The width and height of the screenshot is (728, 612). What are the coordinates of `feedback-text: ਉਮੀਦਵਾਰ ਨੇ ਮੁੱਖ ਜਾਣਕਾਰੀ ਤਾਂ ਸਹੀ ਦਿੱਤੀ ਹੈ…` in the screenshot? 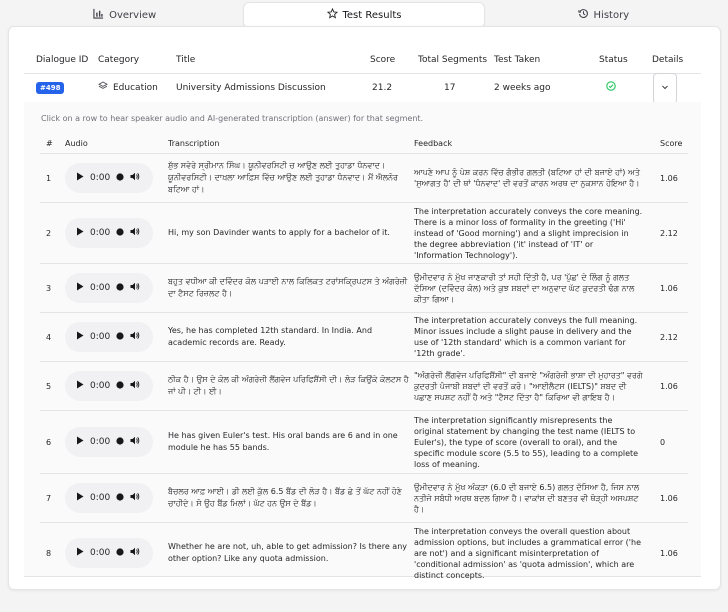 It's located at (524, 288).